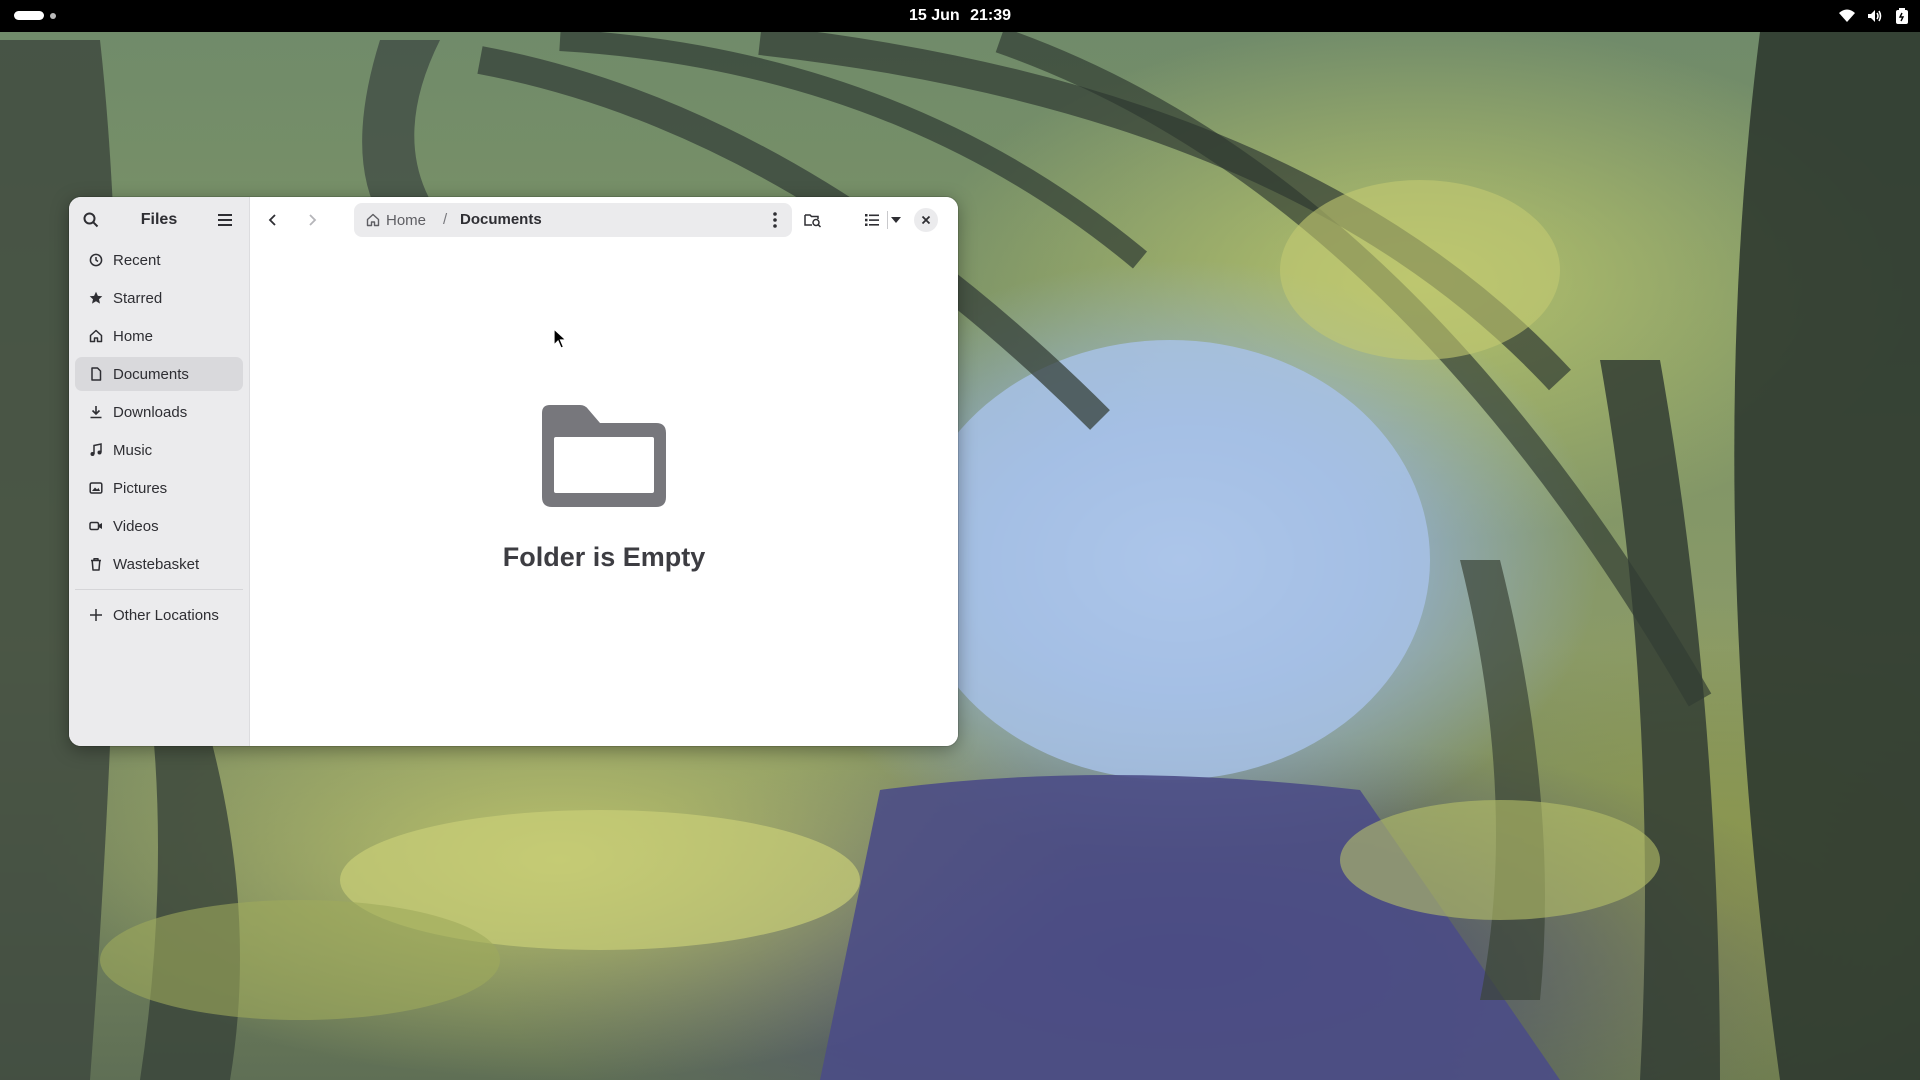 The image size is (1920, 1080). What do you see at coordinates (604, 557) in the screenshot?
I see `empty-folder-title: Folder is Empty` at bounding box center [604, 557].